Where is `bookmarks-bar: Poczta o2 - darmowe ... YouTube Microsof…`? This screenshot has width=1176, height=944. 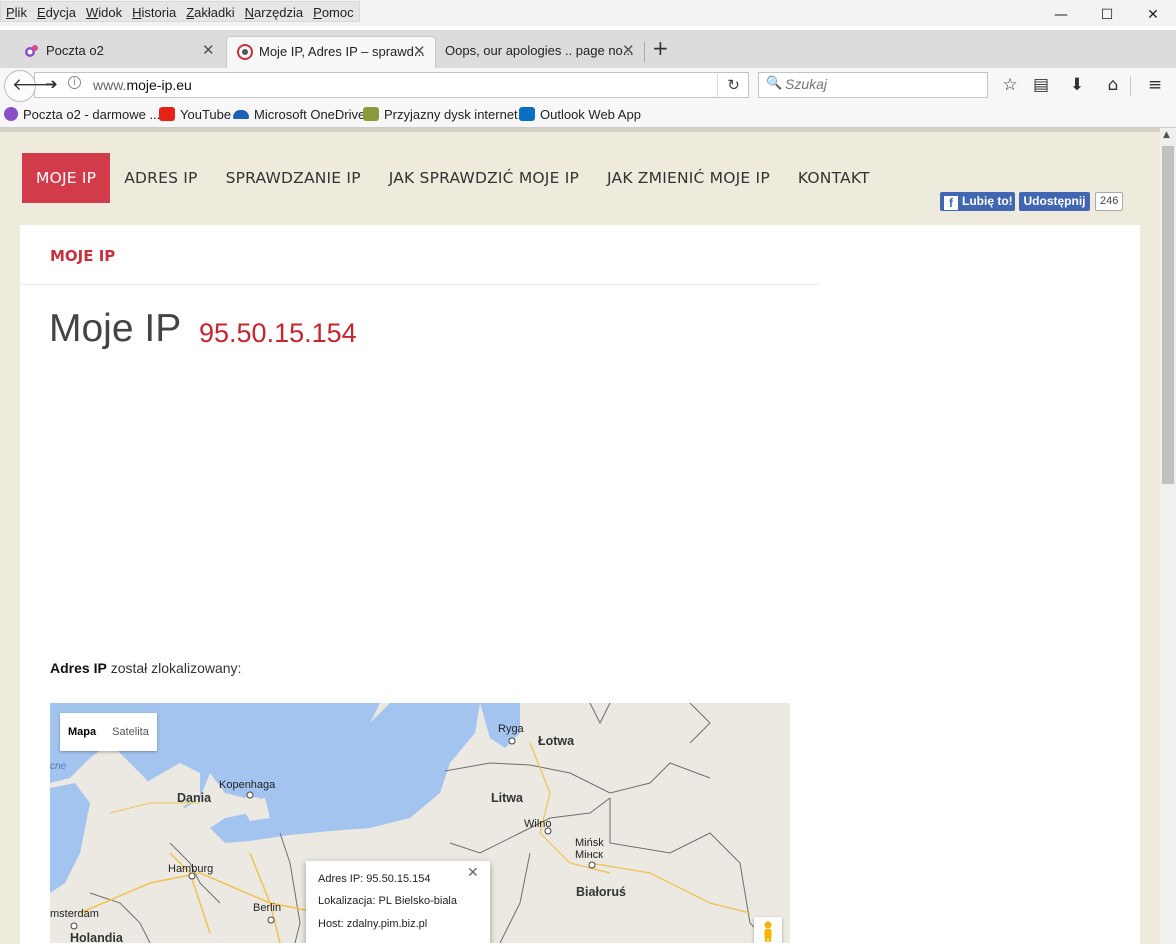
bookmarks-bar: Poczta o2 - darmowe ... YouTube Microsof… is located at coordinates (588, 115).